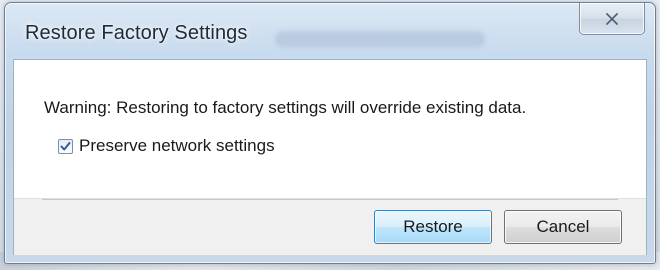 The image size is (660, 270). What do you see at coordinates (433, 227) in the screenshot?
I see `restore-button: Restore` at bounding box center [433, 227].